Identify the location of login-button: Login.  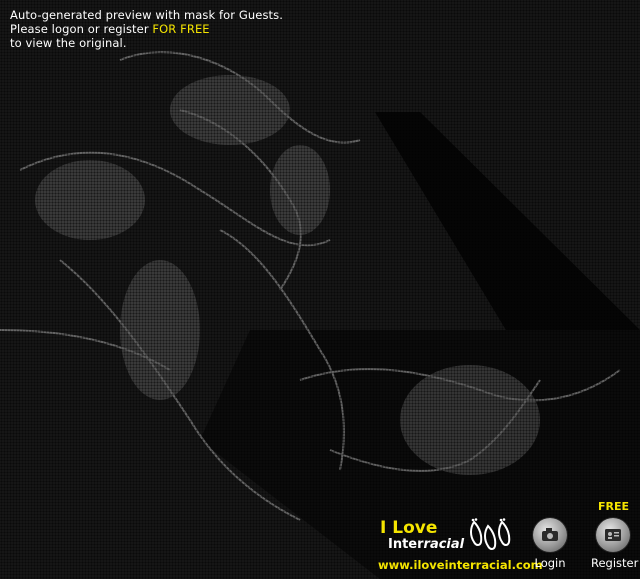
(550, 546).